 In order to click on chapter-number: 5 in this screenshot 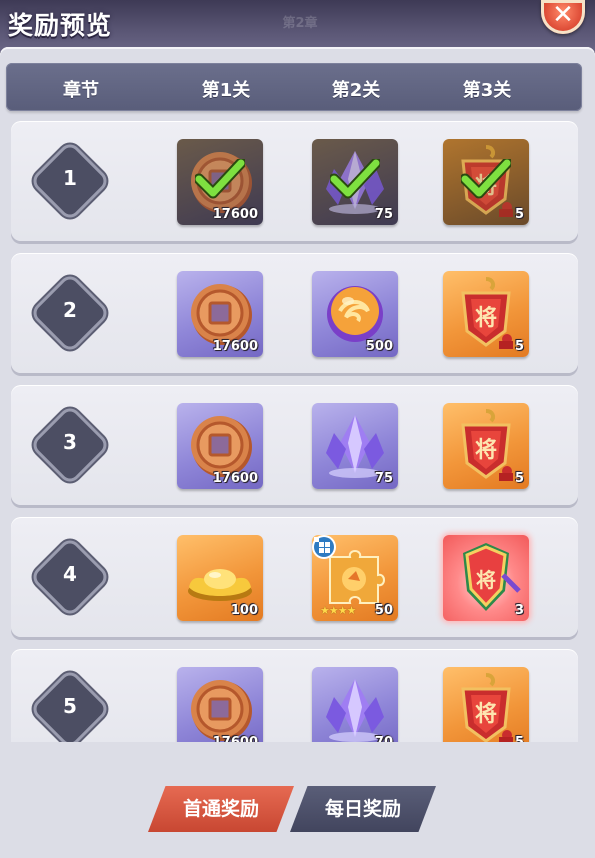, I will do `click(70, 706)`.